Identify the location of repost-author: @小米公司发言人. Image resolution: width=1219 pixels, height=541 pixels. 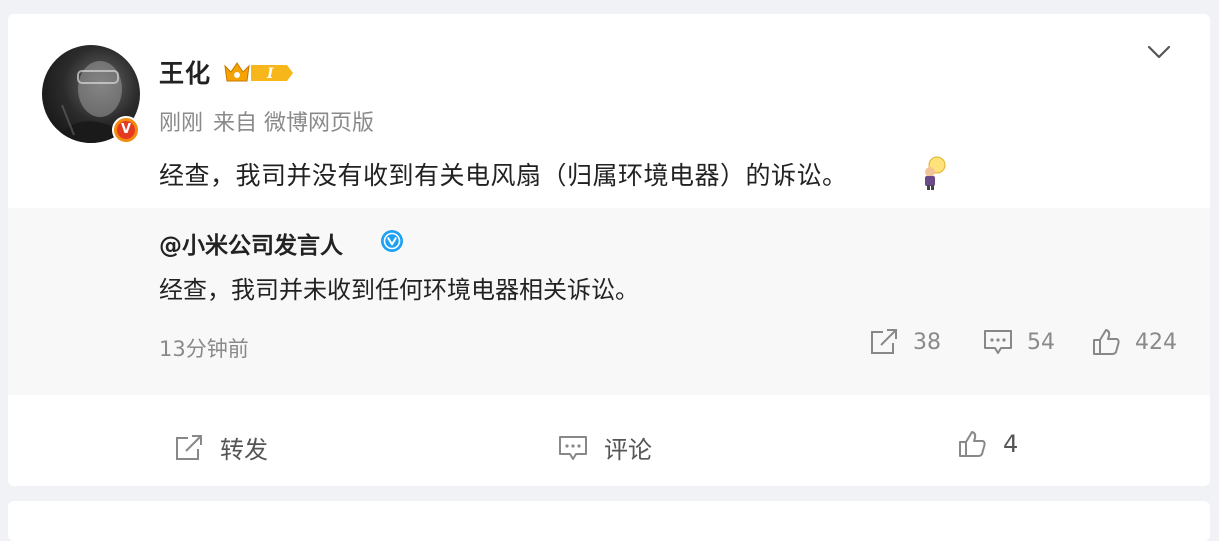
(251, 243).